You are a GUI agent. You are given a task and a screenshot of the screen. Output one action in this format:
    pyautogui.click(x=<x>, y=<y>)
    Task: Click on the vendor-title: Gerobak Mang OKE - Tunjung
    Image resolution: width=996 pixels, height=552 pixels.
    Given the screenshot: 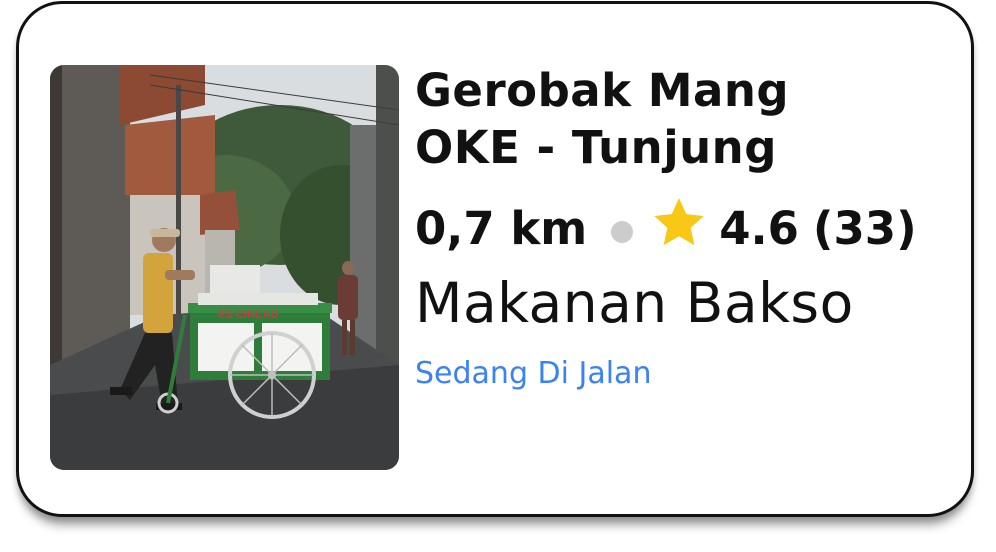 What is the action you would take?
    pyautogui.click(x=690, y=119)
    